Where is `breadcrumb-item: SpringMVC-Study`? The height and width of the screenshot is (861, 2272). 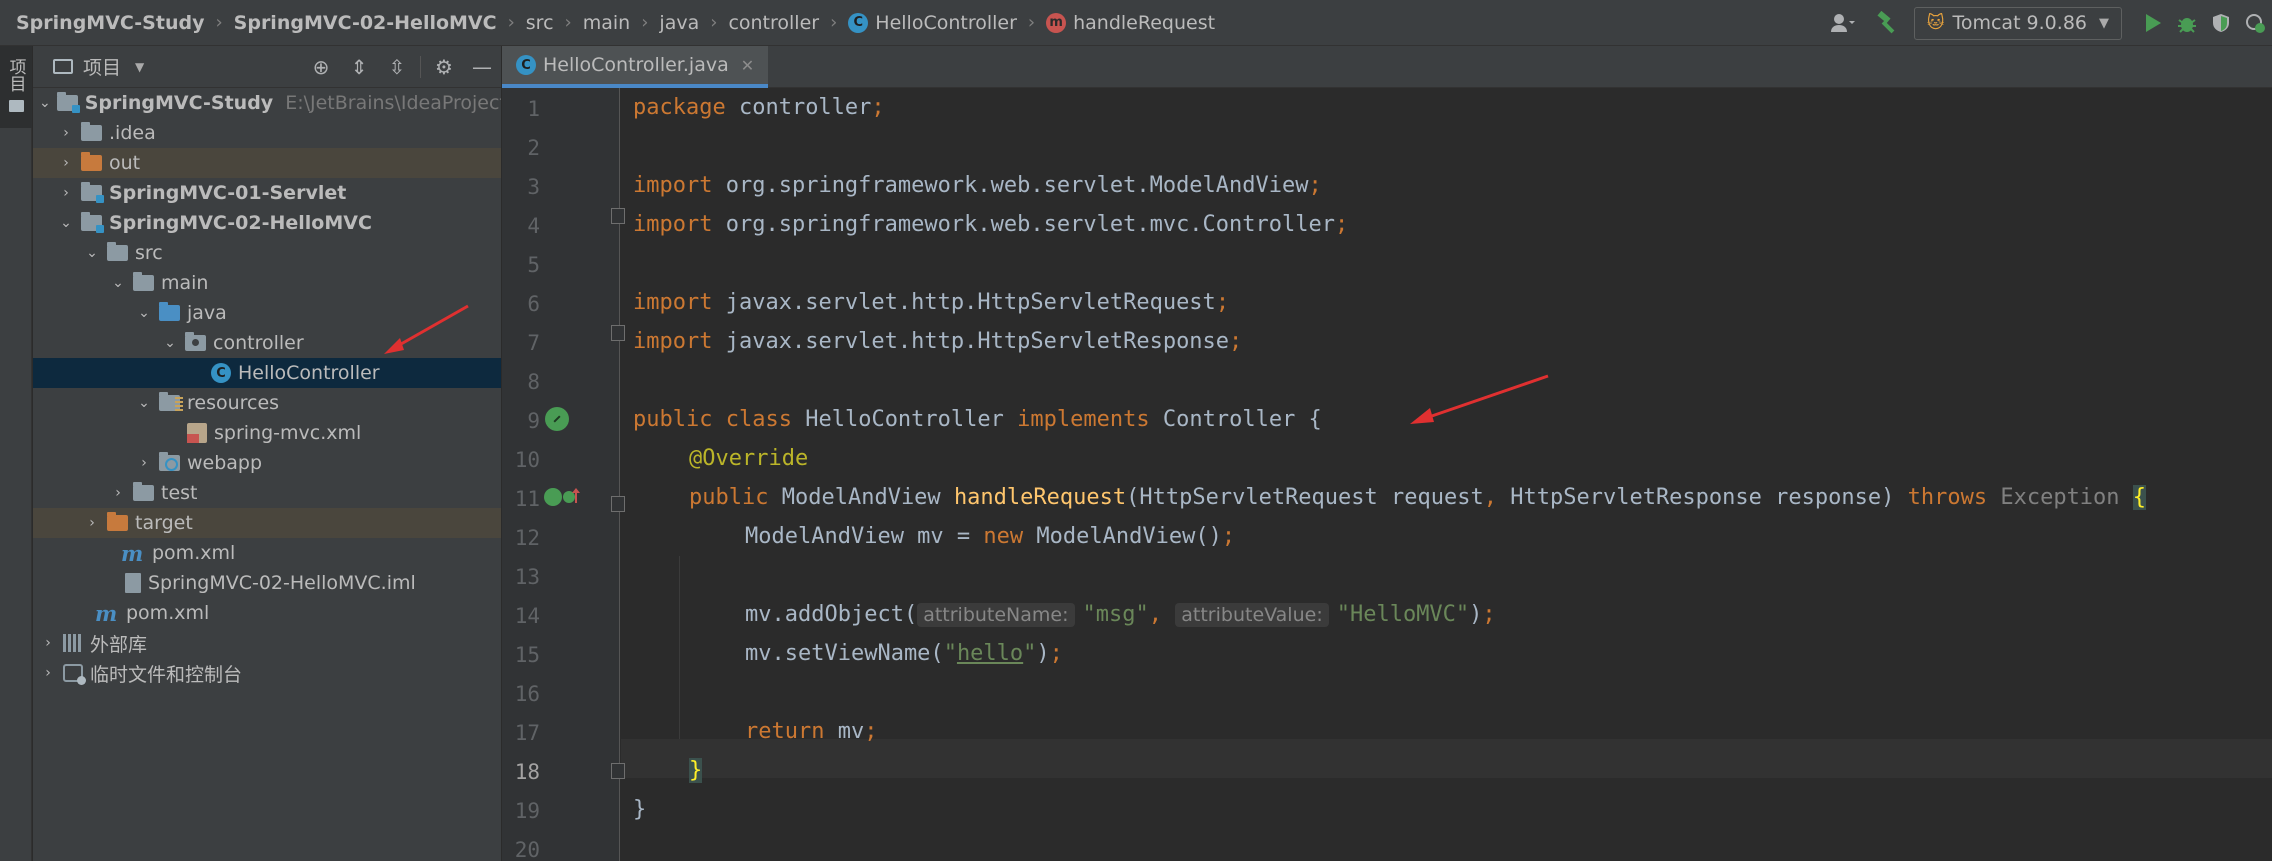 breadcrumb-item: SpringMVC-Study is located at coordinates (110, 23).